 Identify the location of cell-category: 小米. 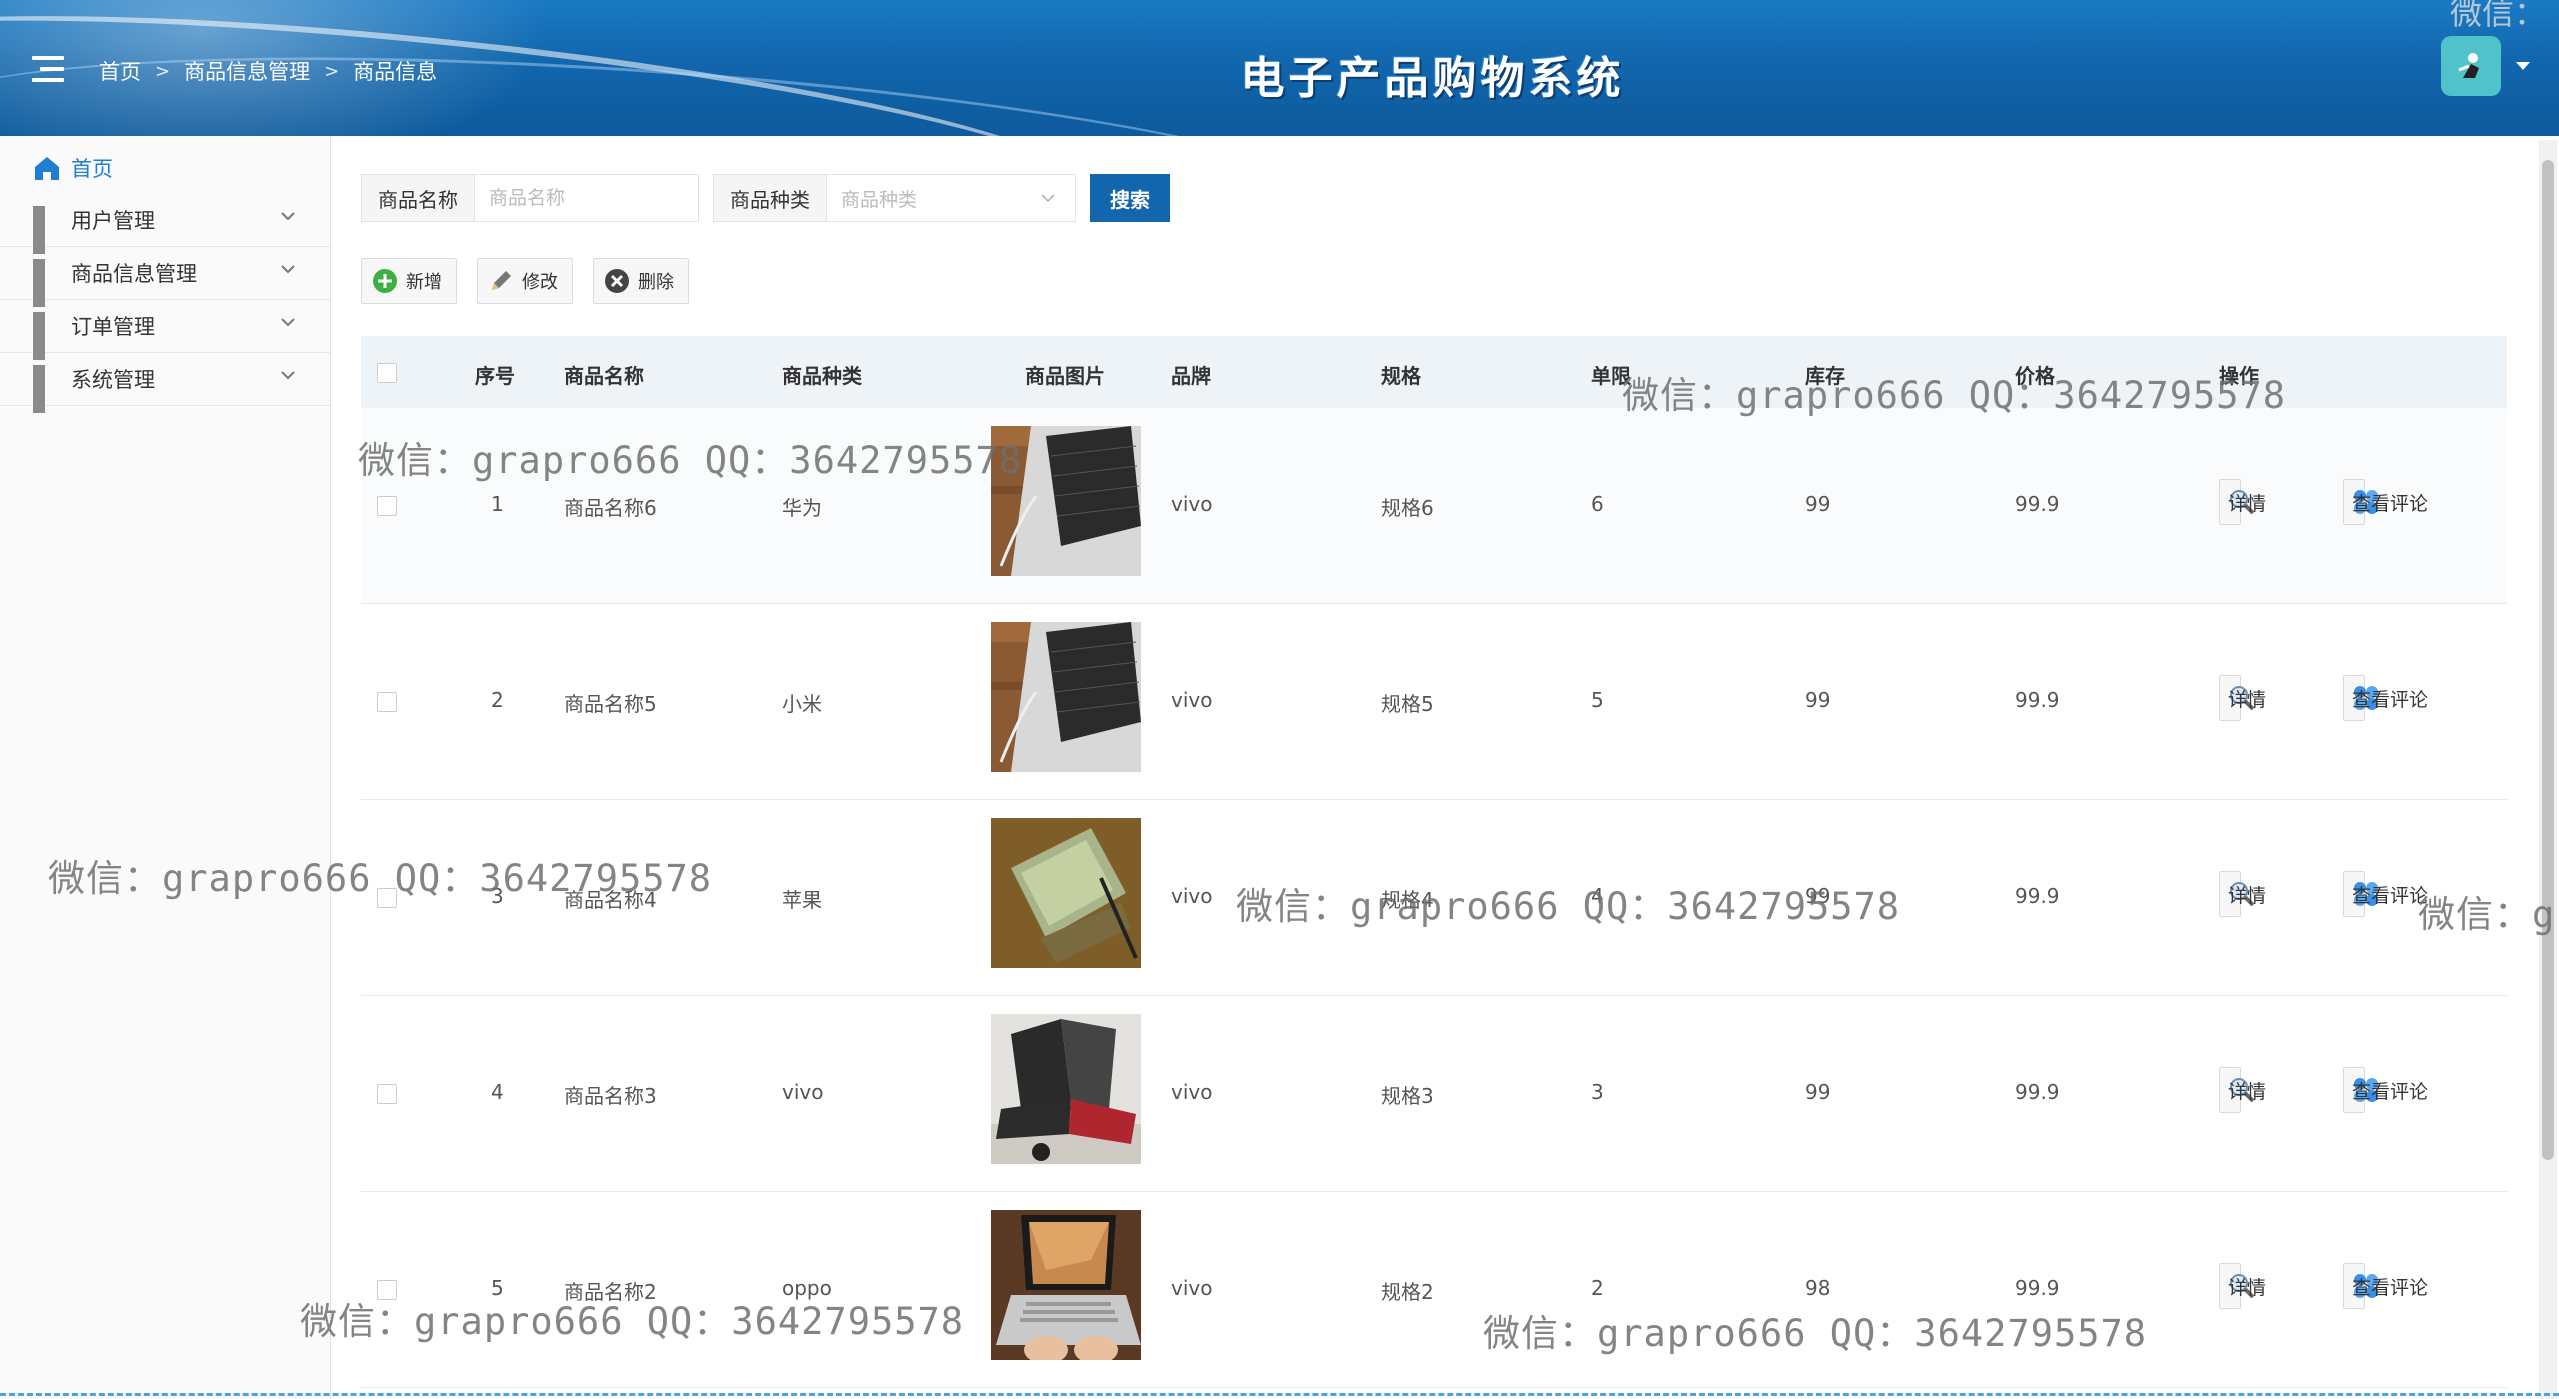
(802, 704).